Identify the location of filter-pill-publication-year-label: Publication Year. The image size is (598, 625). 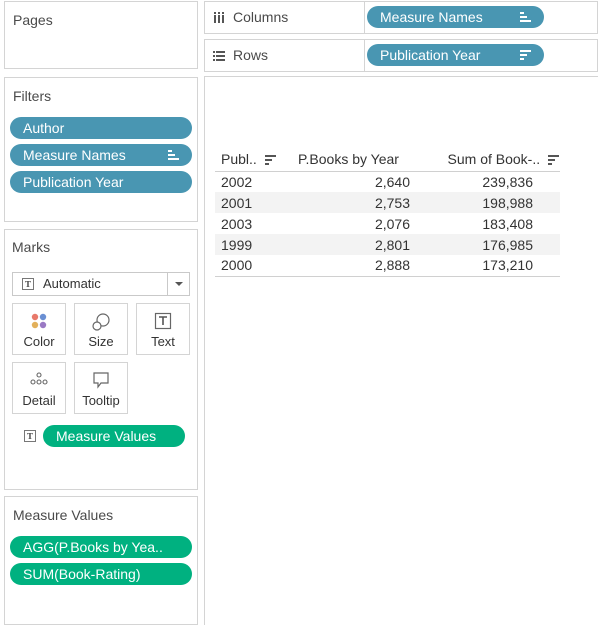
(73, 182).